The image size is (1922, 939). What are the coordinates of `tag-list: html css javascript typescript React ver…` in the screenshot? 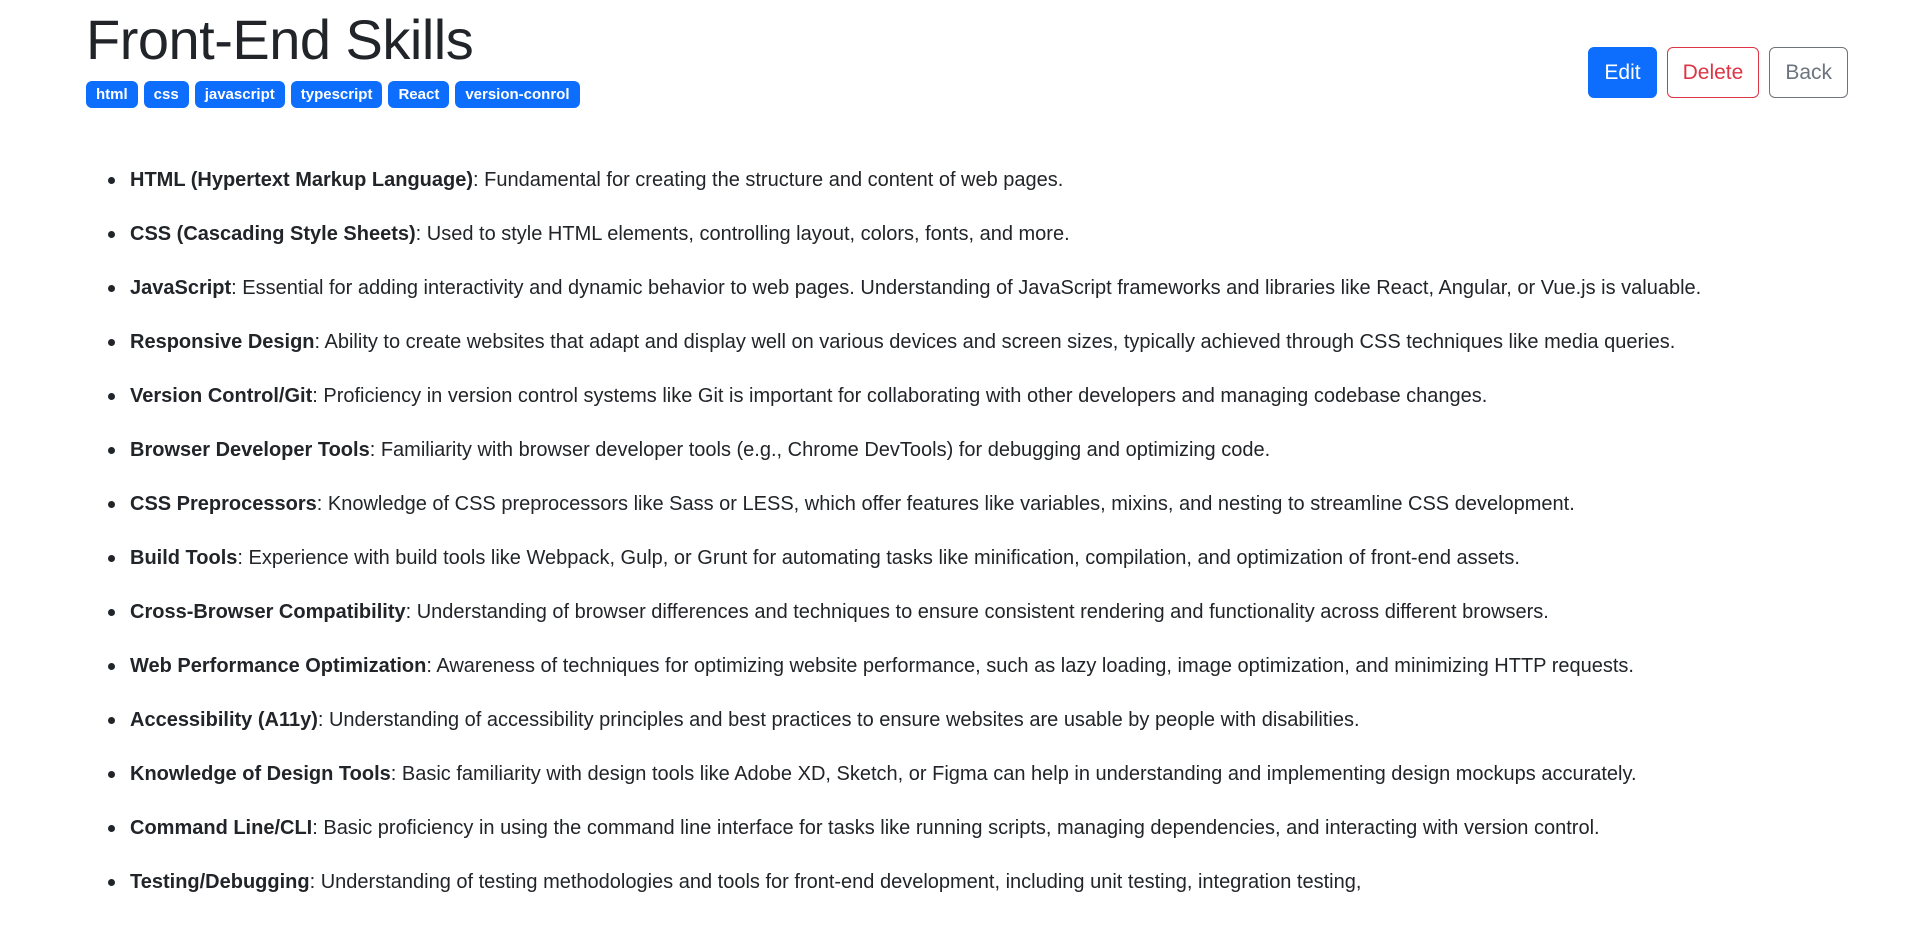 It's located at (333, 94).